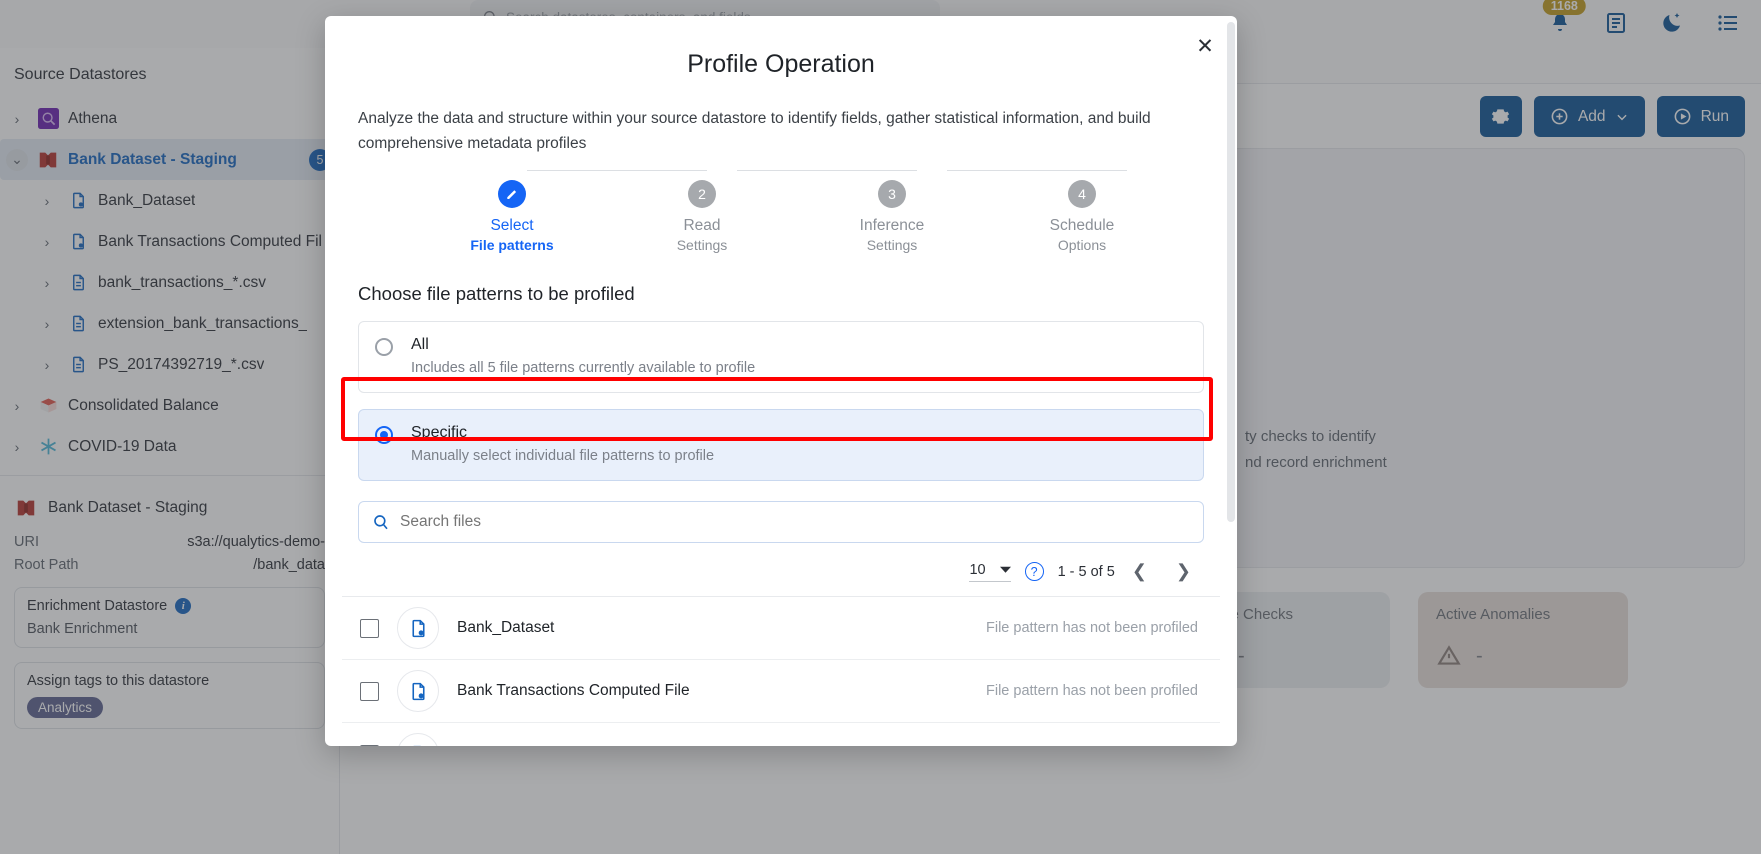 The height and width of the screenshot is (854, 1761). Describe the element at coordinates (781, 64) in the screenshot. I see `modal-title: Profile Operation` at that location.